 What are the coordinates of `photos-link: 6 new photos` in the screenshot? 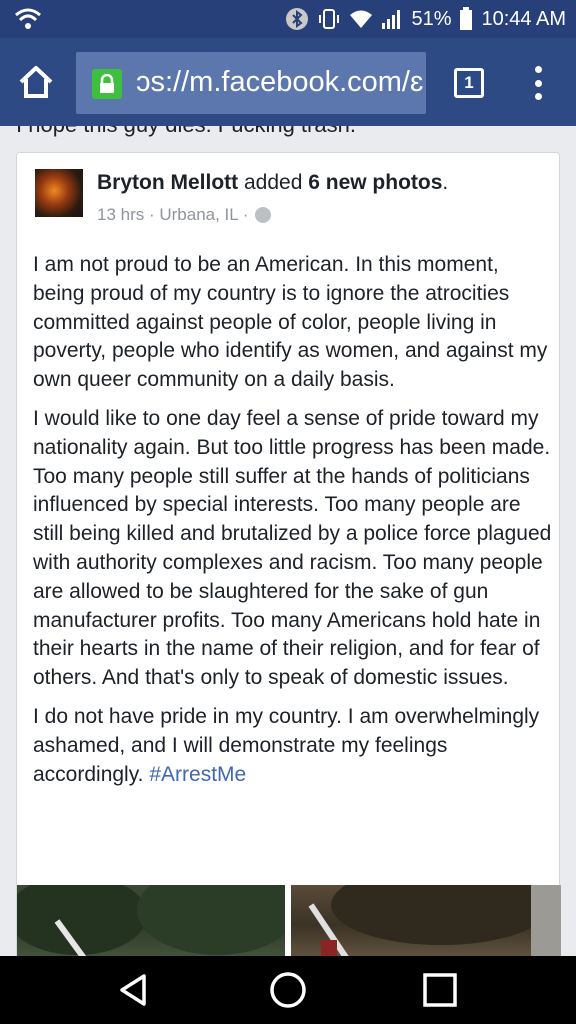 It's located at (375, 182).